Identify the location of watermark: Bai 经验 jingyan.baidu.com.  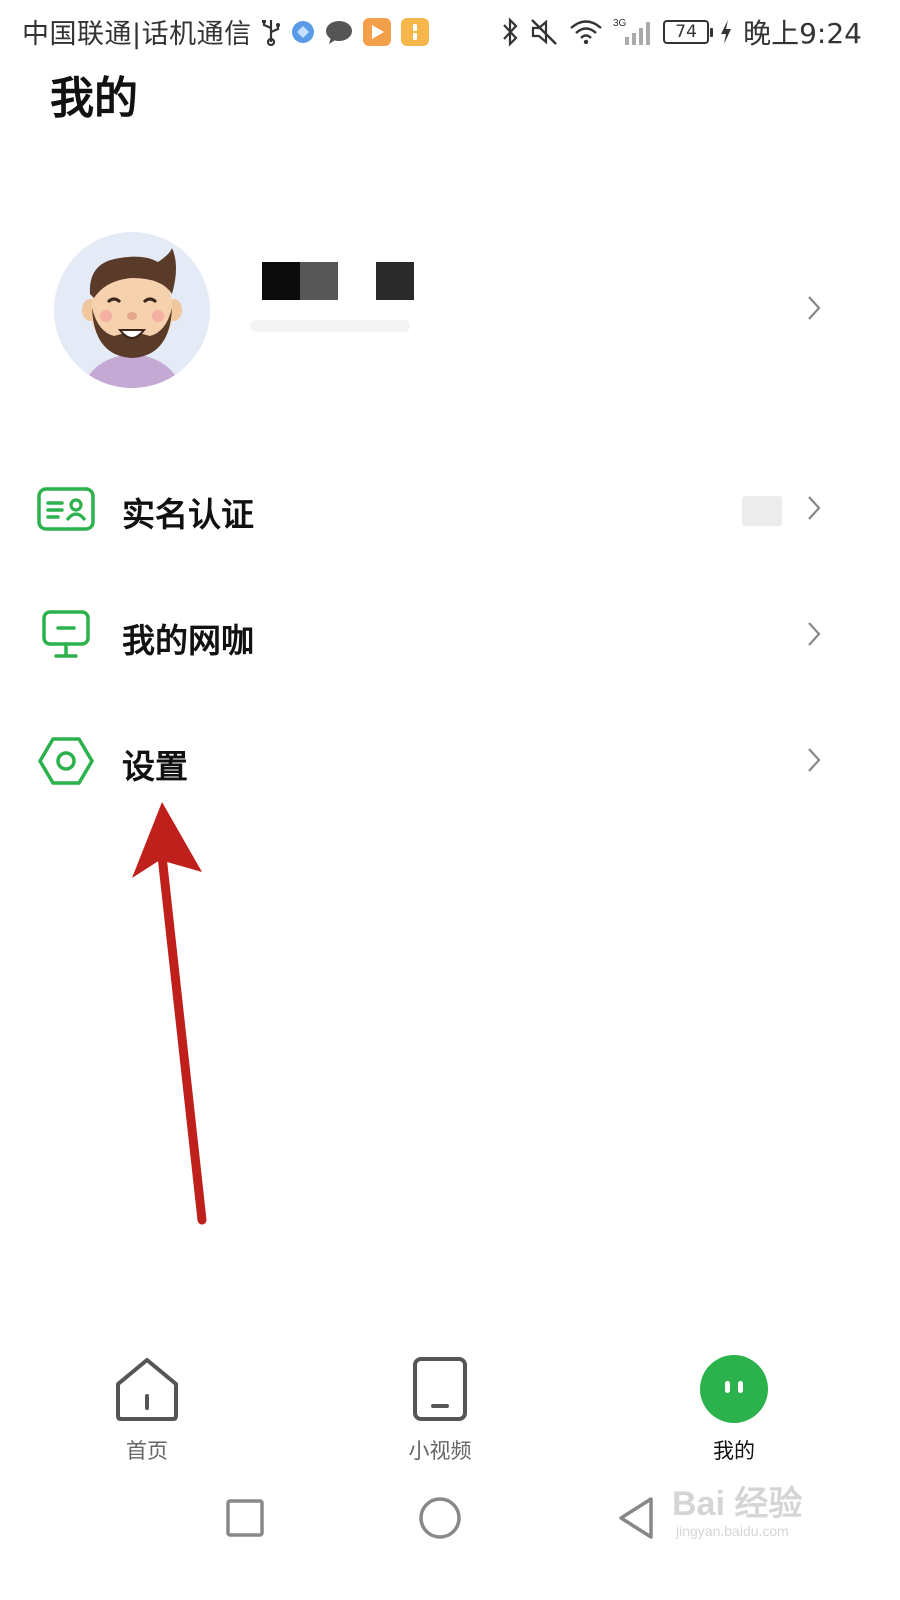
(772, 1516).